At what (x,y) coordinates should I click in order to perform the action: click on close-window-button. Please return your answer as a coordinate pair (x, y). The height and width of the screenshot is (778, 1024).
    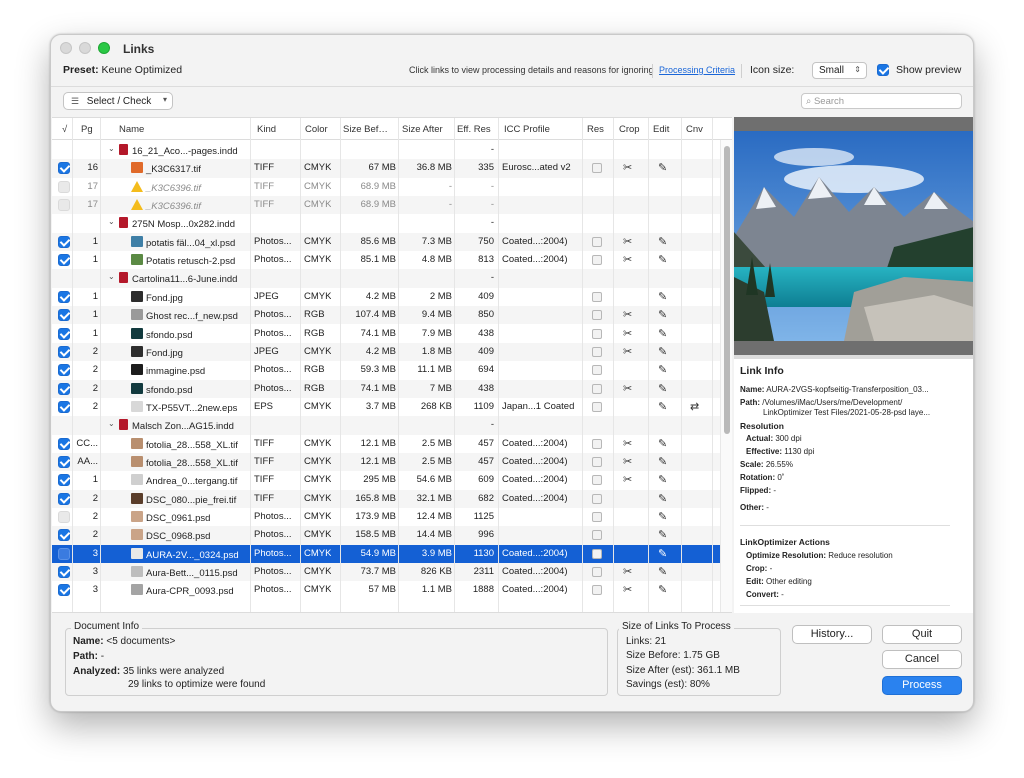
    Looking at the image, I should click on (66, 48).